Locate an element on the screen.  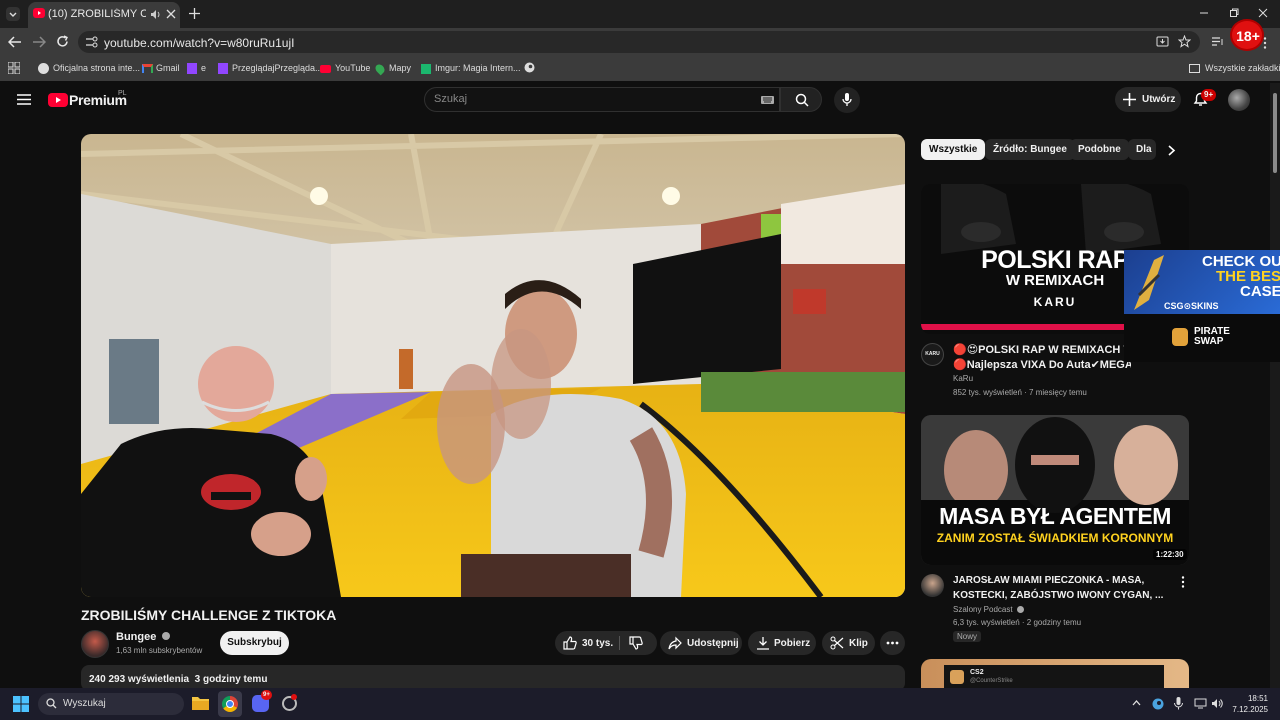
more-vertical-icon is located at coordinates (1183, 582).